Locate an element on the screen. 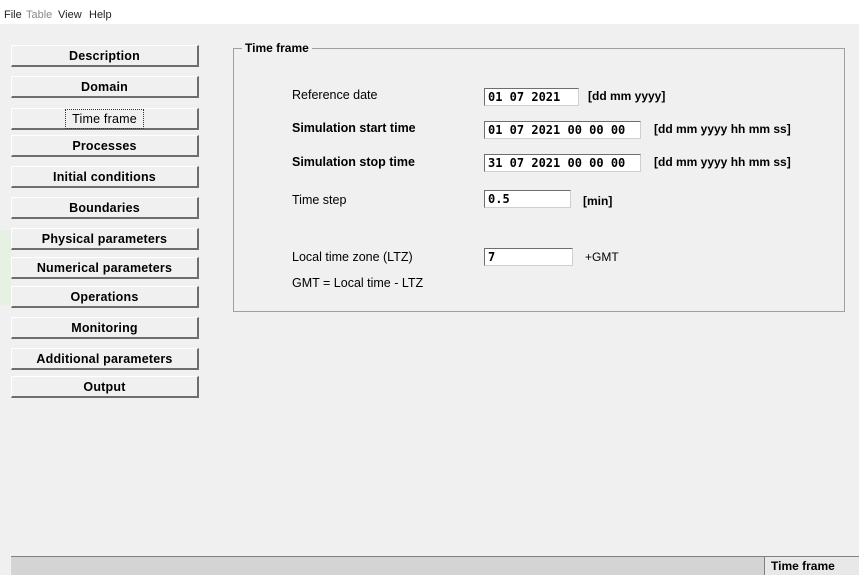 The height and width of the screenshot is (575, 859). nav-time-frame-label: Time frame is located at coordinates (104, 118).